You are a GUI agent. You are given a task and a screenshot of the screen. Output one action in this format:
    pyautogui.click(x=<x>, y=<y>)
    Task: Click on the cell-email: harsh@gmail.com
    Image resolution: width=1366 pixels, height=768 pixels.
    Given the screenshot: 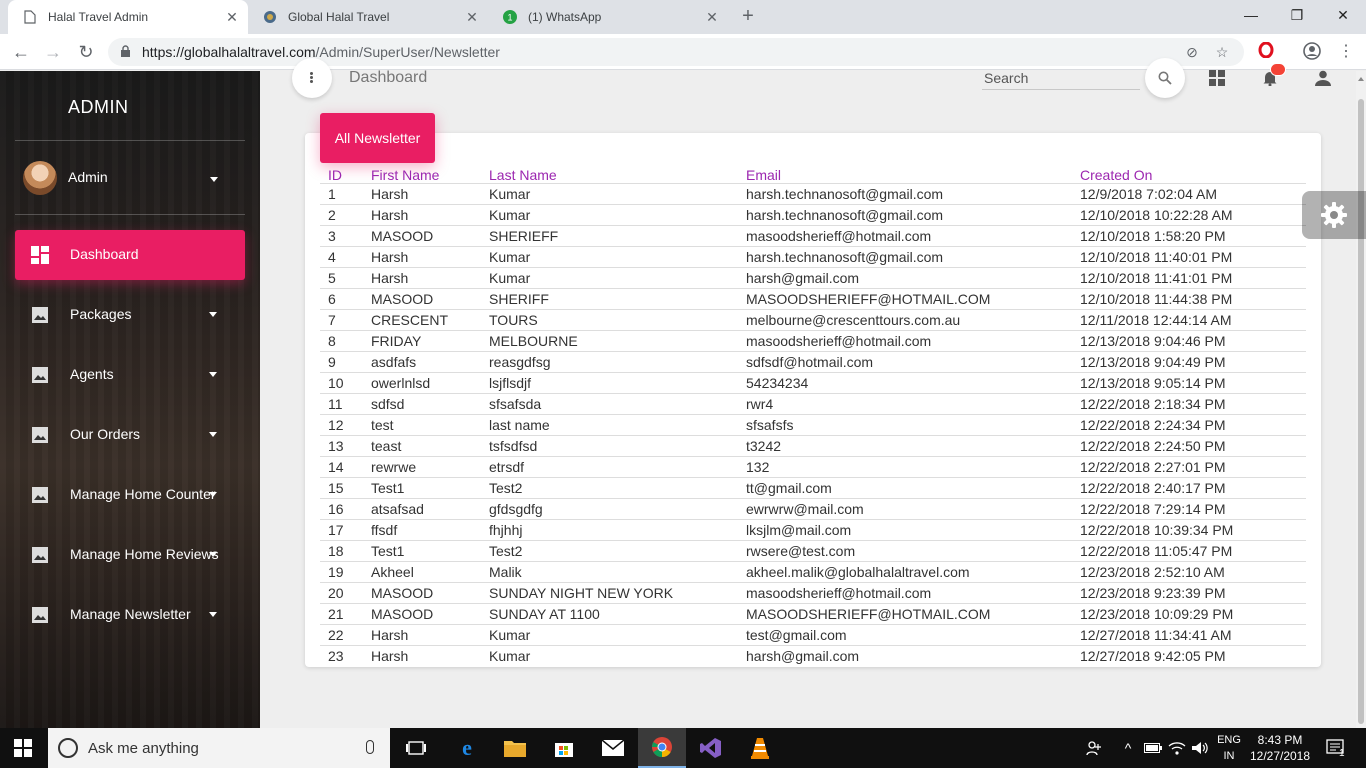 What is the action you would take?
    pyautogui.click(x=905, y=277)
    